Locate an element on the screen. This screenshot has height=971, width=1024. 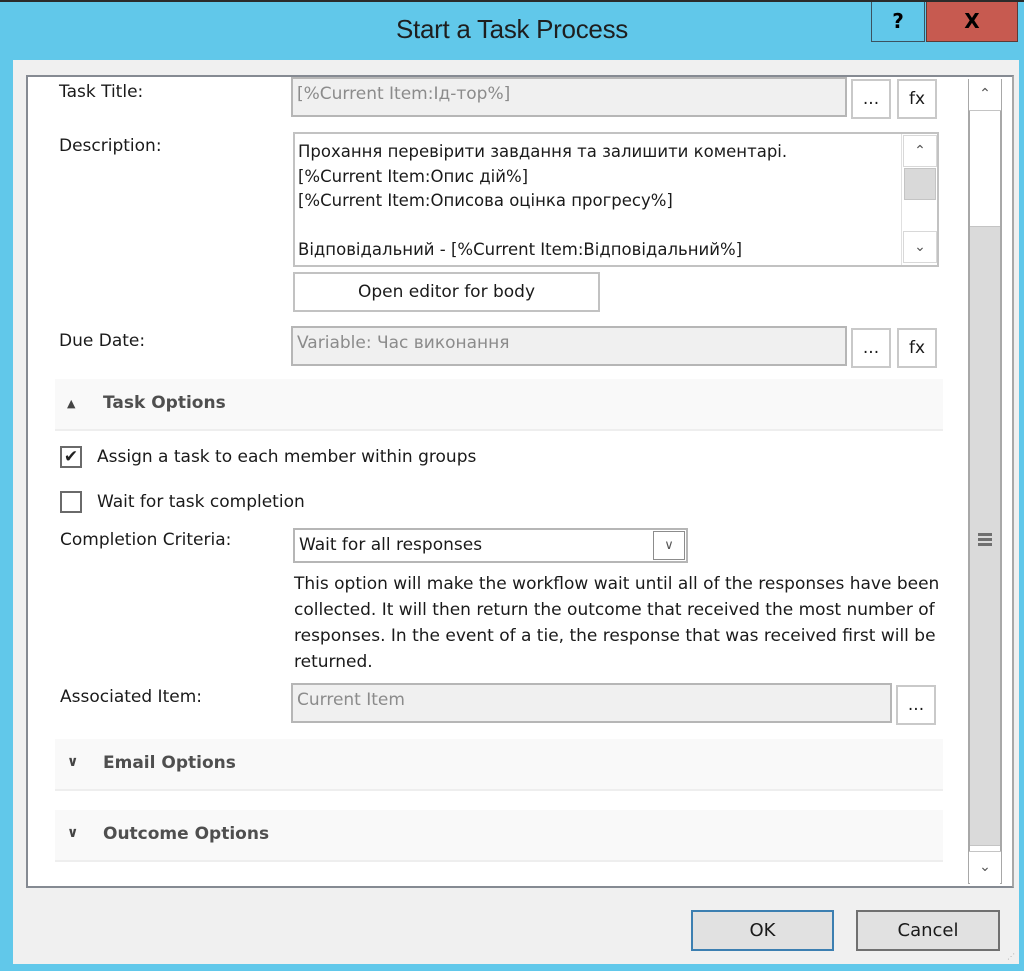
wait-for-completion-checkbox is located at coordinates (71, 502).